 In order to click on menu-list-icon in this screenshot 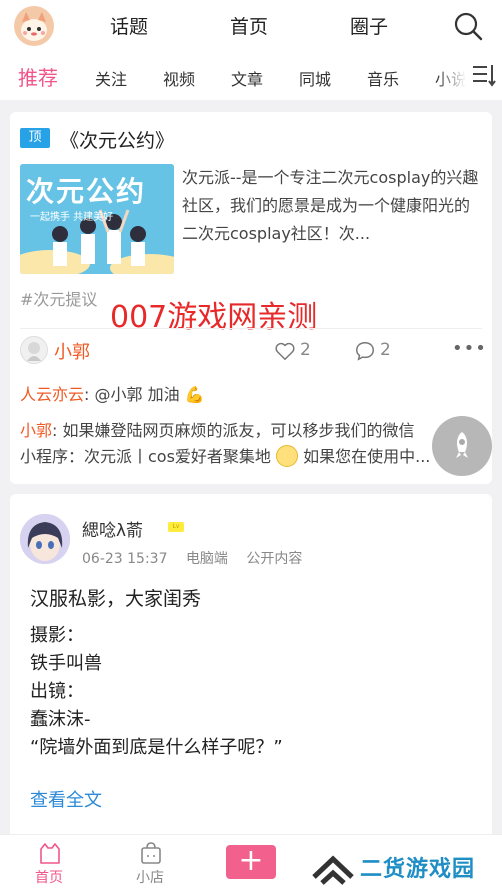, I will do `click(484, 76)`.